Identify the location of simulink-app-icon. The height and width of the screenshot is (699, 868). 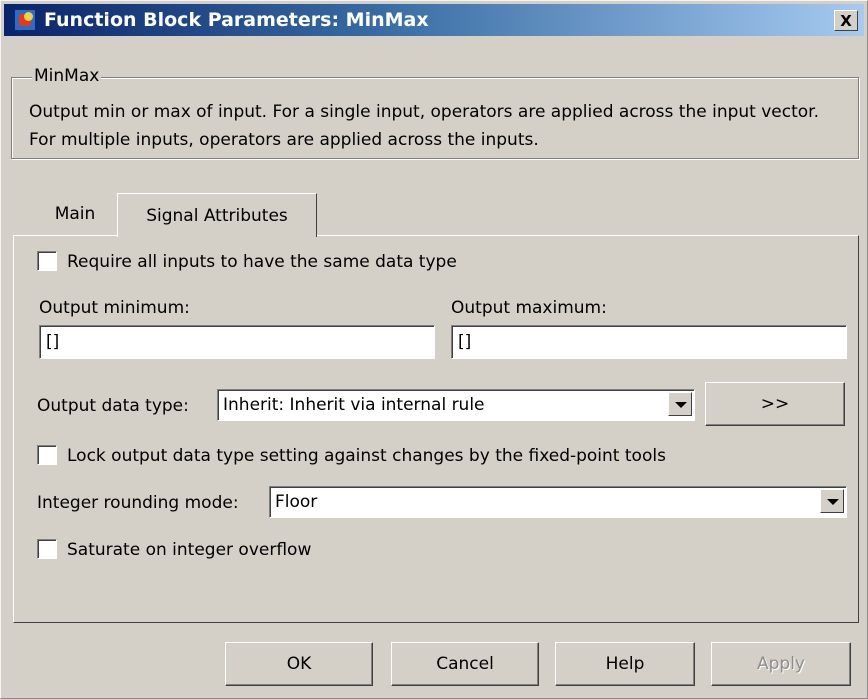
(25, 20).